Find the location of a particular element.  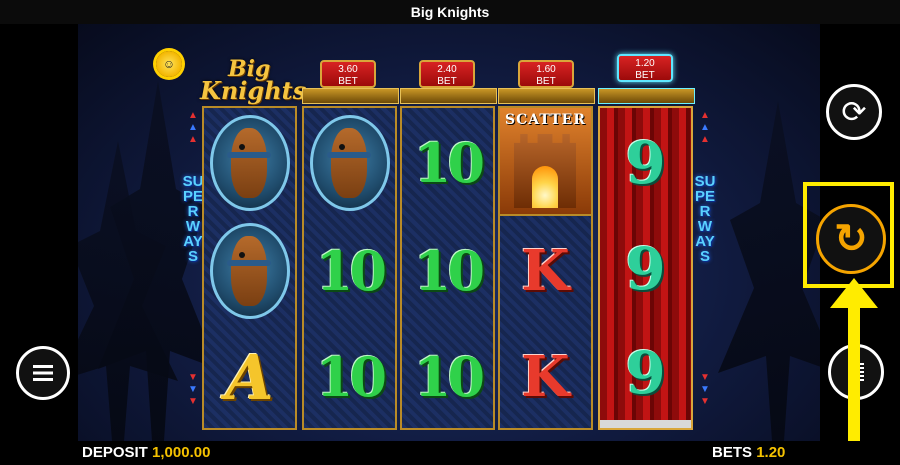

reel-5: 9 9 9 is located at coordinates (645, 268).